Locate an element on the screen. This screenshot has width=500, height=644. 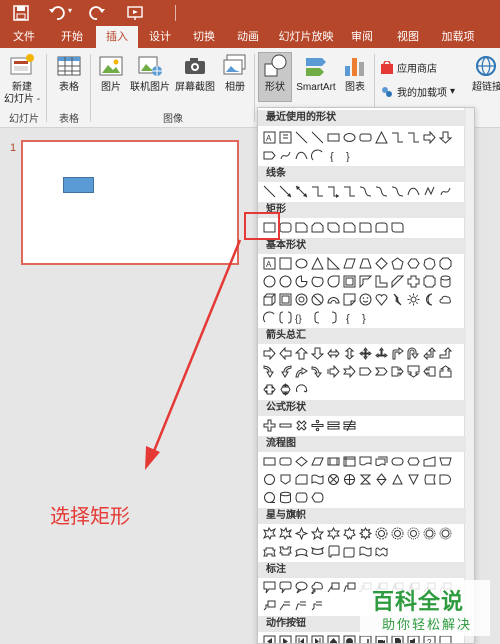
line-callout-no-border-2-shape-icon is located at coordinates (301, 605).